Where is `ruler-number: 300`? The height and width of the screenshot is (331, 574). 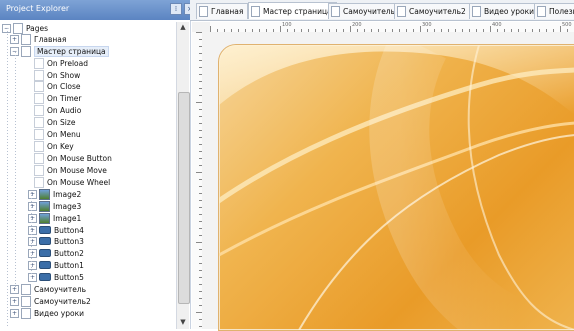
ruler-number: 300 is located at coordinates (427, 25).